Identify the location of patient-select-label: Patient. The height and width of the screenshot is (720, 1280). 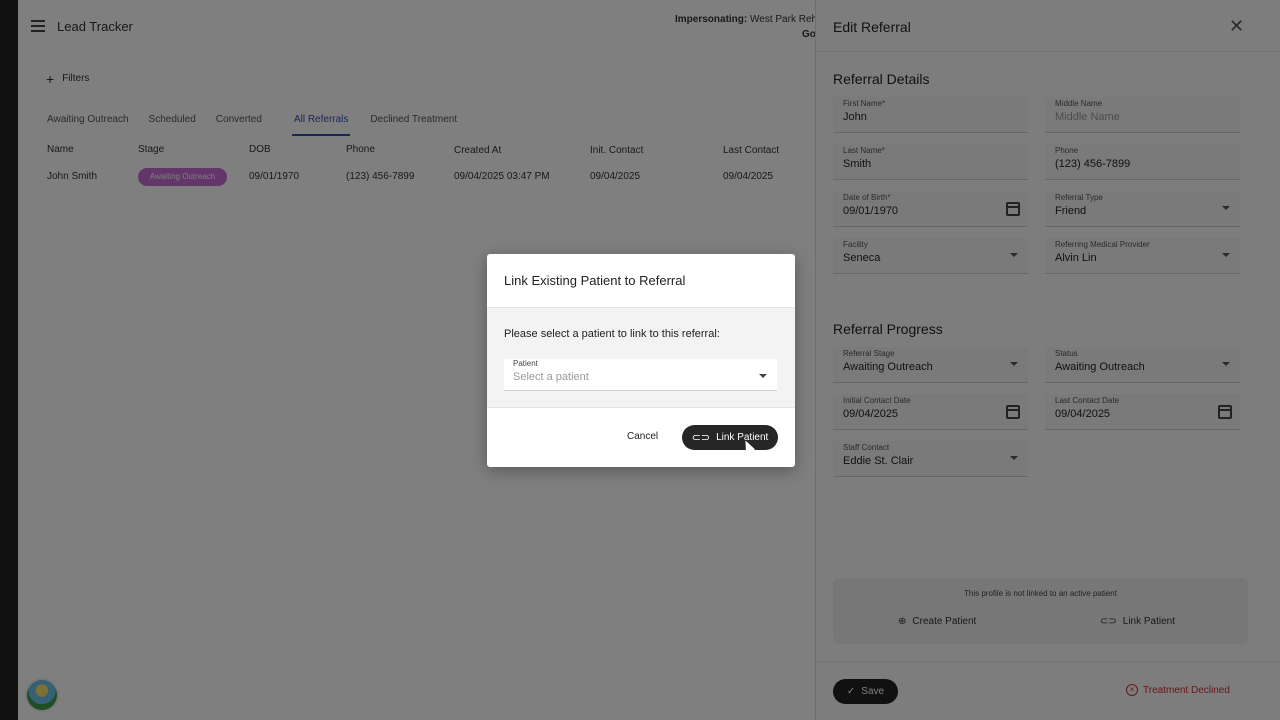
(525, 363).